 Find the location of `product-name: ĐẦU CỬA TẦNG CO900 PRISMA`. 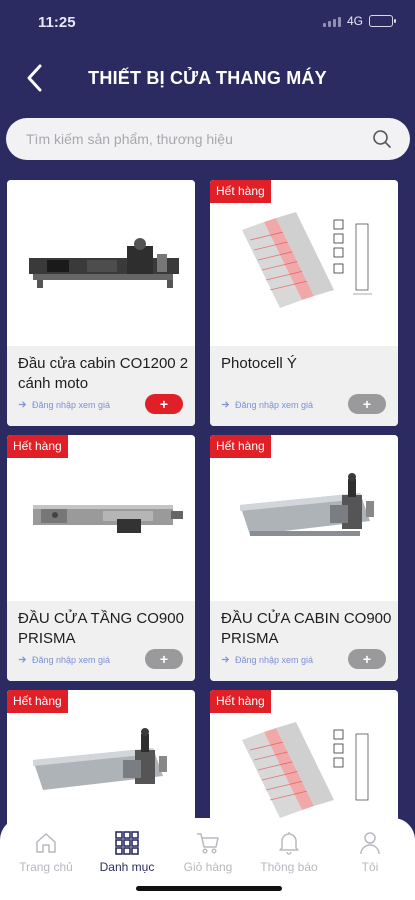

product-name: ĐẦU CỬA TẦNG CO900 PRISMA is located at coordinates (103, 629).